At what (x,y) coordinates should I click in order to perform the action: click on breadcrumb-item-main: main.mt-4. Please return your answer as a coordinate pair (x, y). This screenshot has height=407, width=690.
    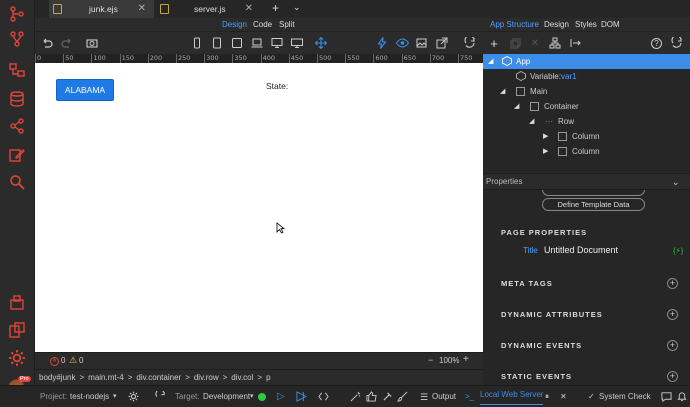
    Looking at the image, I should click on (106, 377).